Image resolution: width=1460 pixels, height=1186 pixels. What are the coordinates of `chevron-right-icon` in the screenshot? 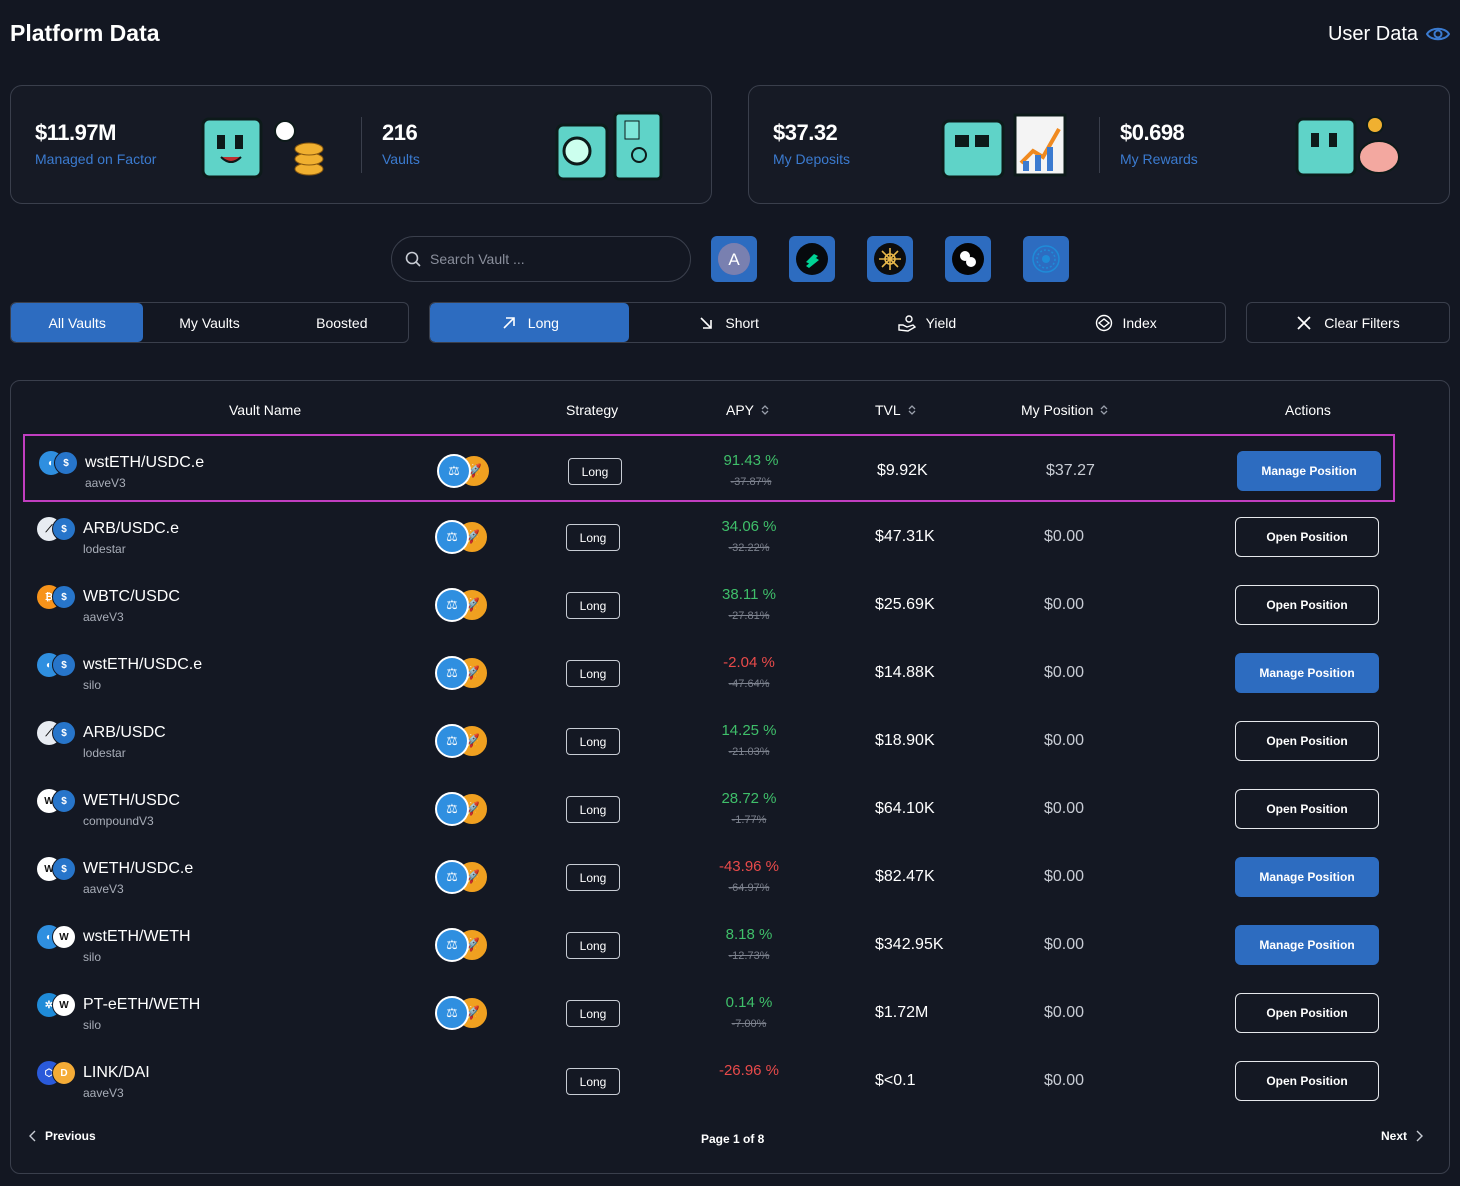 It's located at (1419, 1136).